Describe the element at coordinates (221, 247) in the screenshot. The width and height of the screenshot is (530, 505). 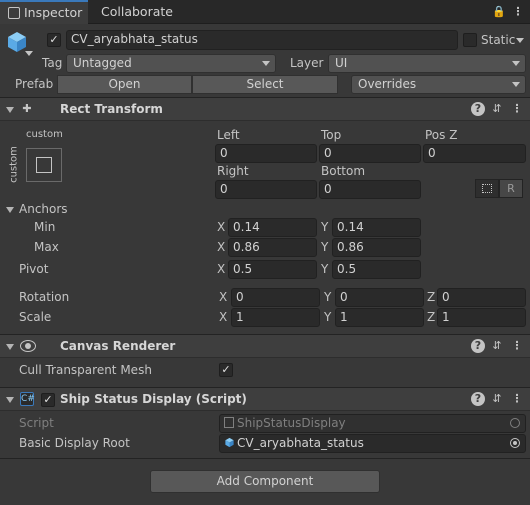
I see `max-x-label: X` at that location.